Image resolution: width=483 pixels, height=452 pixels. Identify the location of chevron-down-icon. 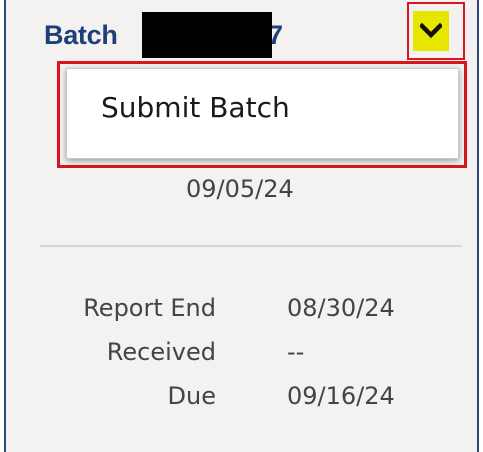
(431, 31).